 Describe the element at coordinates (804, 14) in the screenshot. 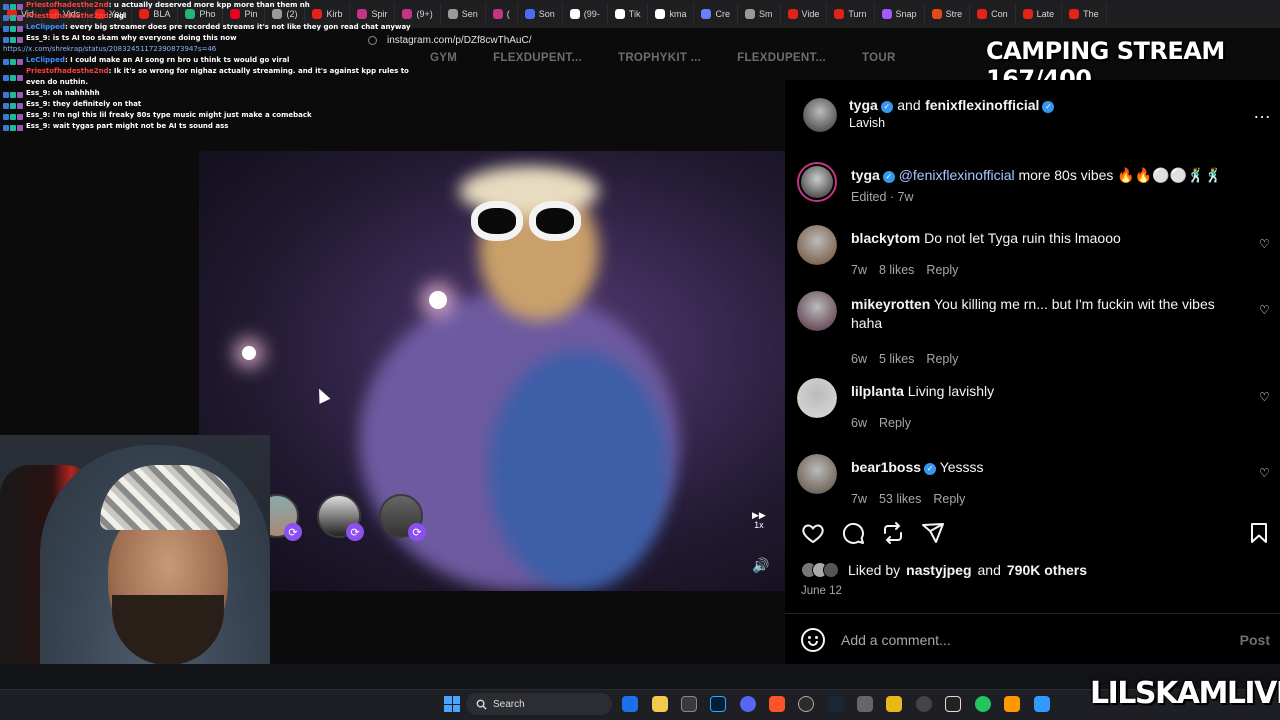

I see `browser-tab: Vide` at that location.